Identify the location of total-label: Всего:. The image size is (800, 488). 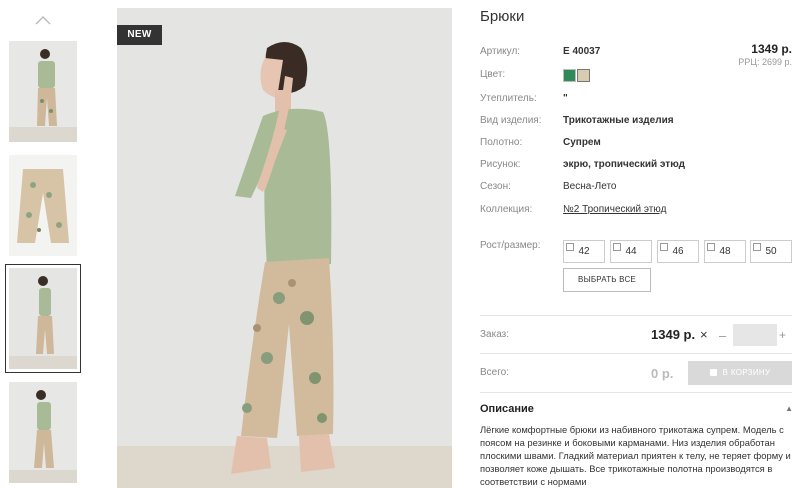
(494, 372).